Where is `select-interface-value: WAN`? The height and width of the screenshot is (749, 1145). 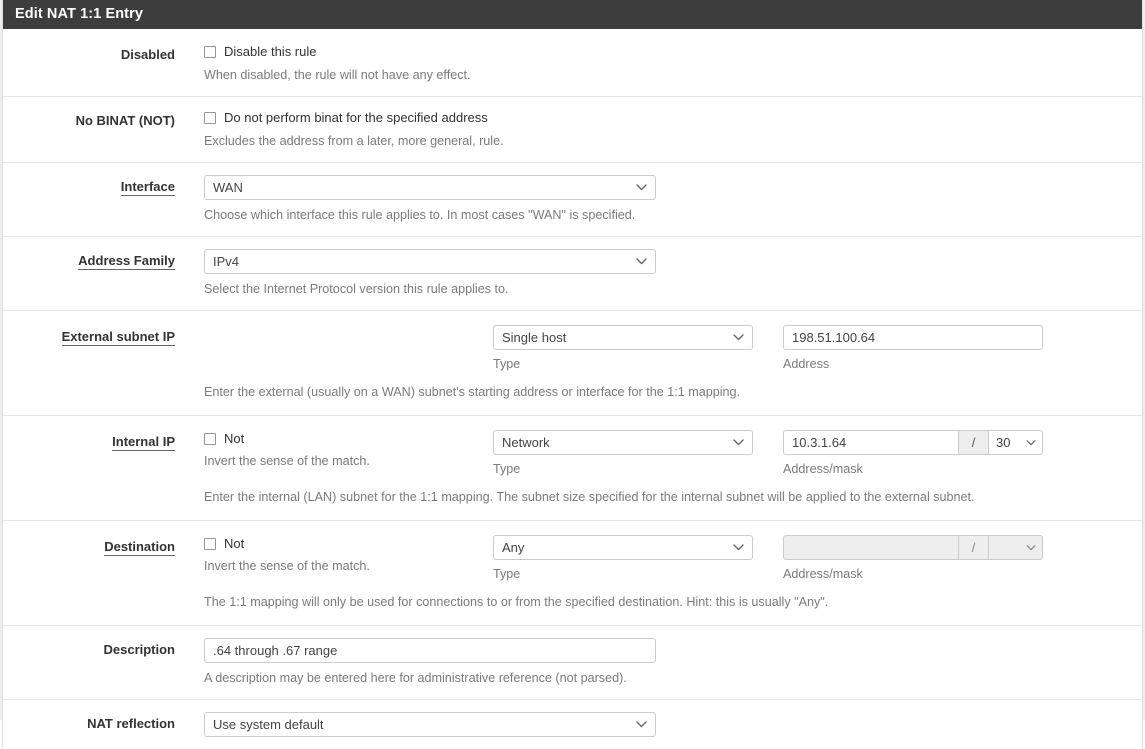 select-interface-value: WAN is located at coordinates (228, 187).